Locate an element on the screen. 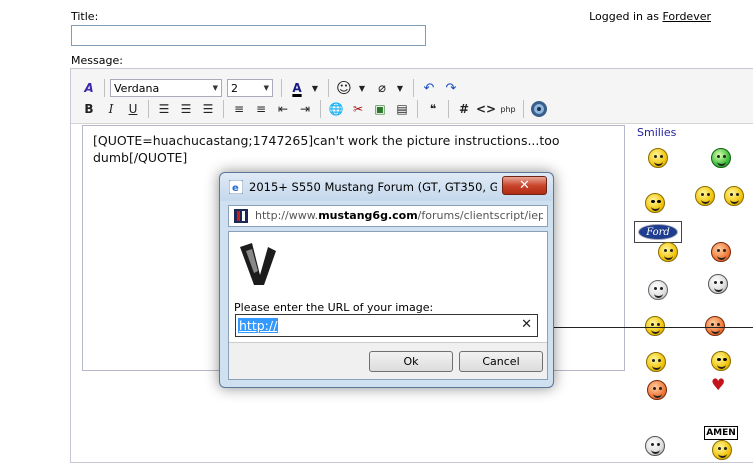  logged-in-text: Logged in as Fordever is located at coordinates (650, 16).